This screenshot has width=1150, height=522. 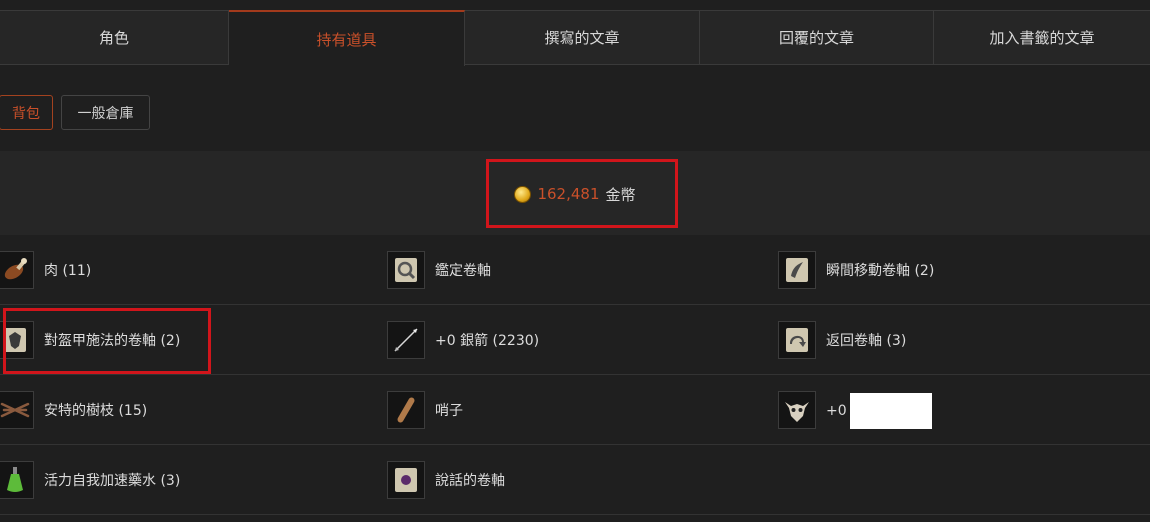 I want to click on return-scroll-icon, so click(x=797, y=340).